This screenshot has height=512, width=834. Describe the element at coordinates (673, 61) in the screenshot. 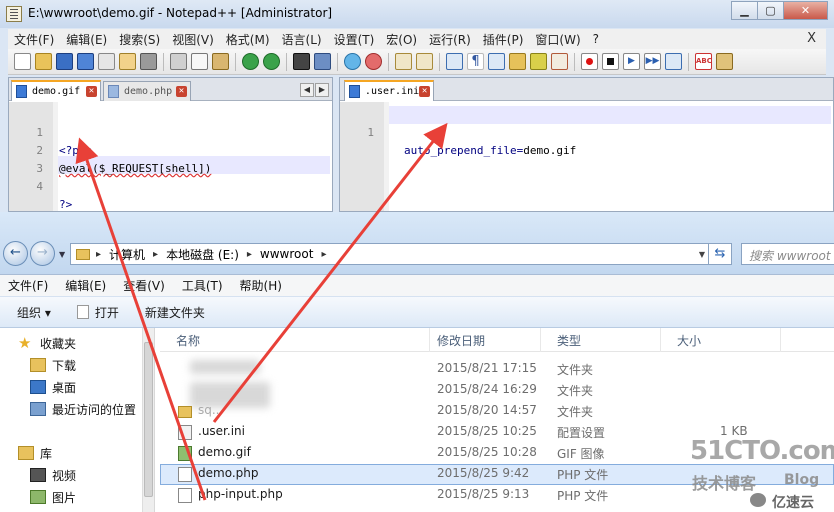

I see `save-macro-icon` at that location.